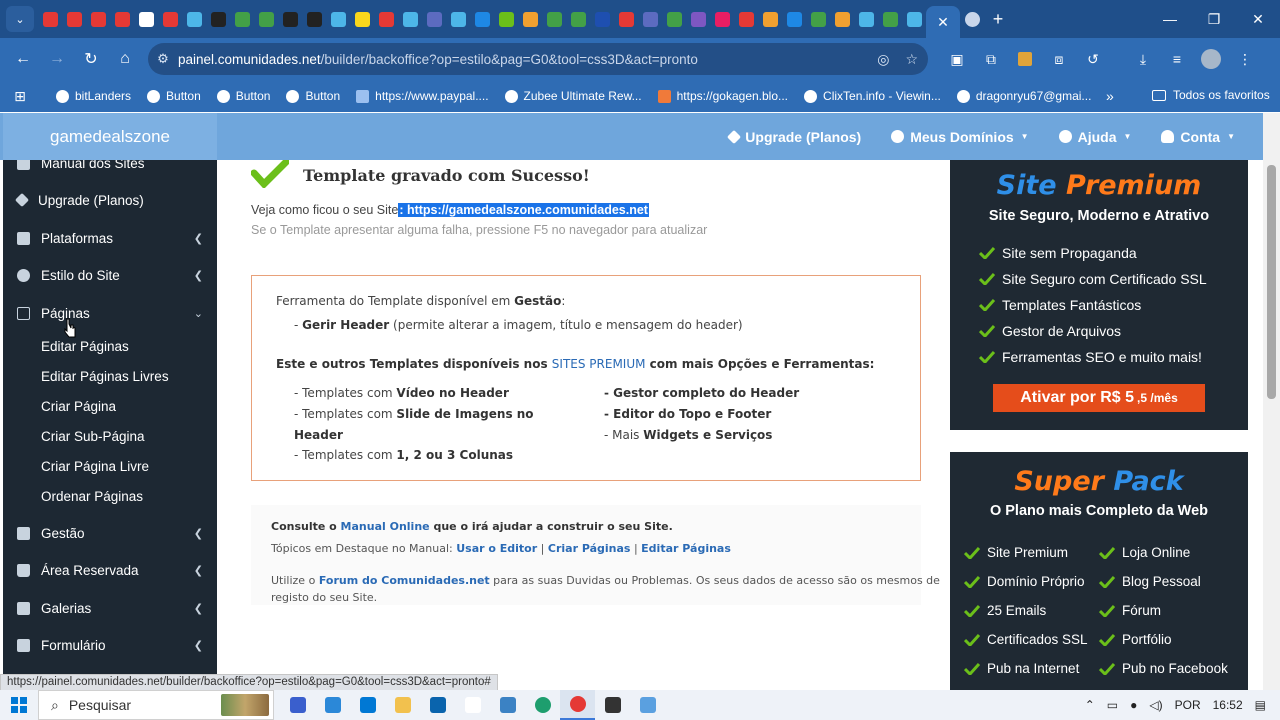 The width and height of the screenshot is (1280, 720). Describe the element at coordinates (1271, 282) in the screenshot. I see `scrollbar-thumb` at that location.